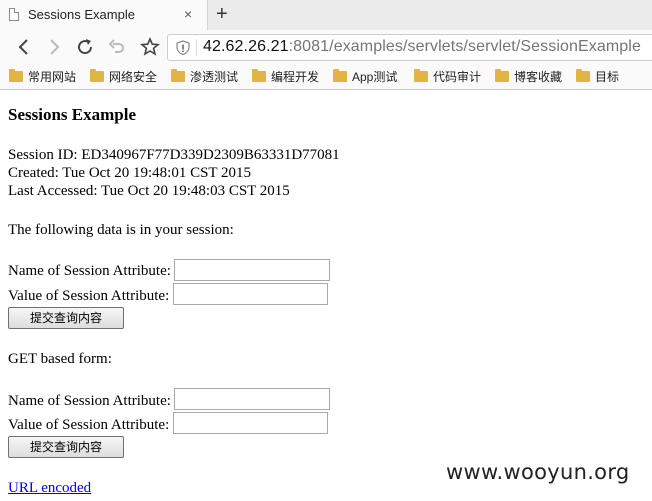  What do you see at coordinates (121, 230) in the screenshot?
I see `session-data-intro: The following data is in your session:` at bounding box center [121, 230].